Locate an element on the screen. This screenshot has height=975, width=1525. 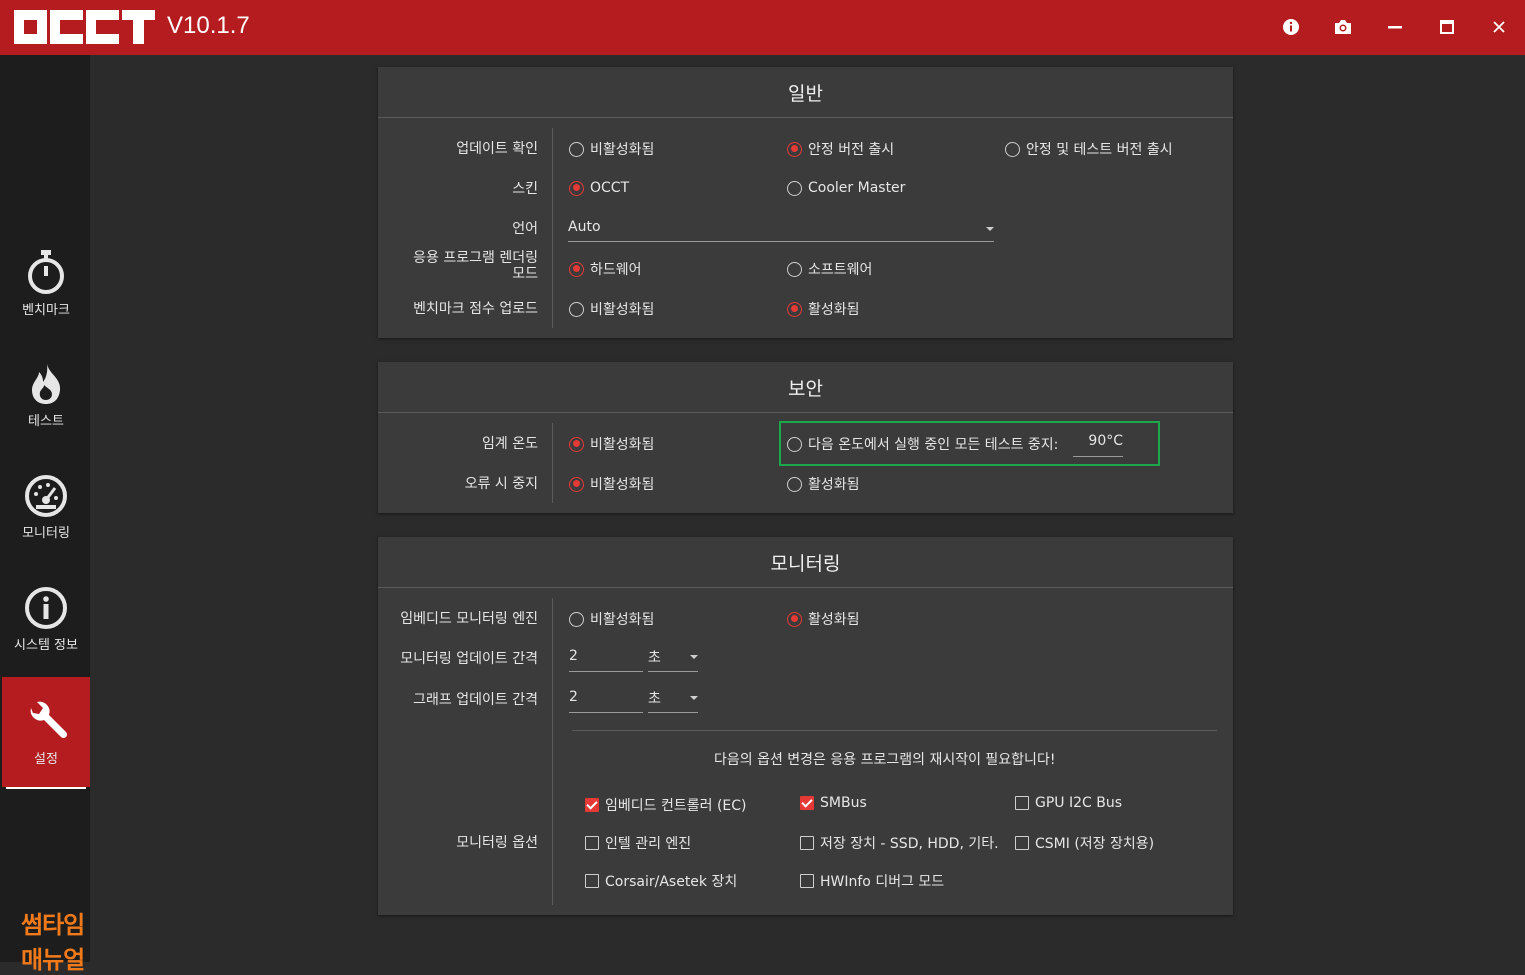
panel-title: 일반 is located at coordinates (805, 92).